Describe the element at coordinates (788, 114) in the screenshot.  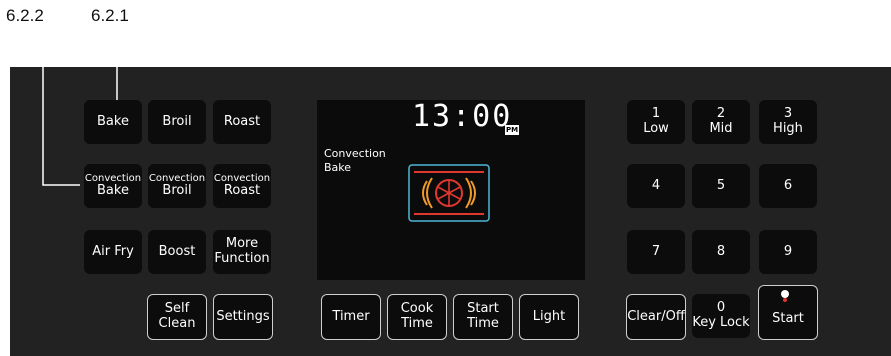
I see `keypad-3-digit: 3` at that location.